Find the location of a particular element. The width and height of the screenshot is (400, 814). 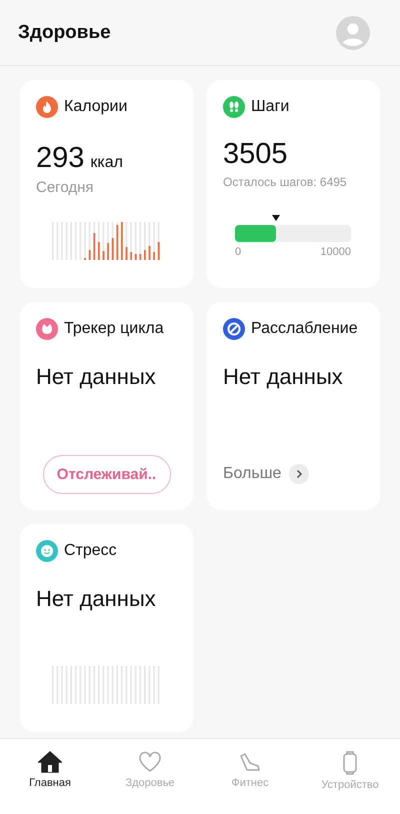

chevron-icon is located at coordinates (299, 474).